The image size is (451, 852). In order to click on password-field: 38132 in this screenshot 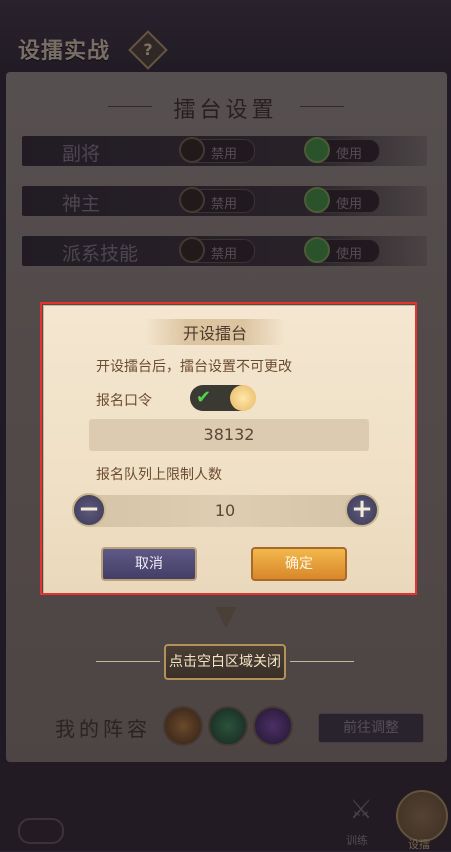, I will do `click(229, 435)`.